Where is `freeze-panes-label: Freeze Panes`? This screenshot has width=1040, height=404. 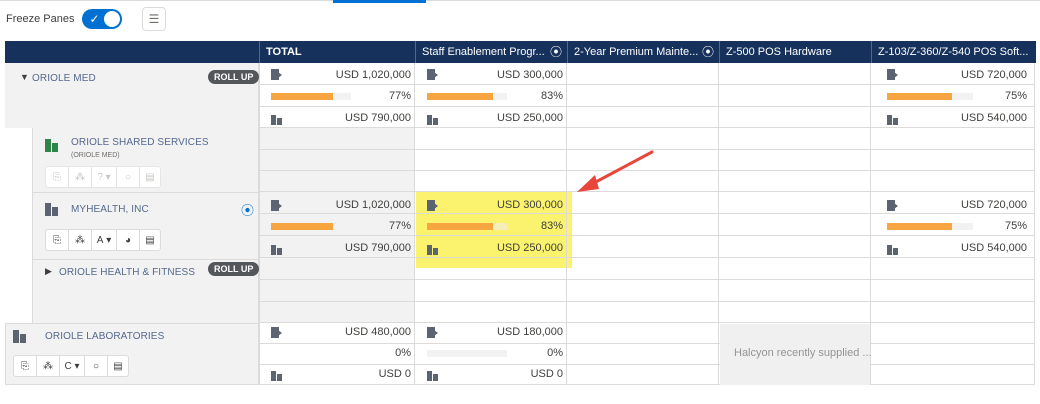 freeze-panes-label: Freeze Panes is located at coordinates (40, 19).